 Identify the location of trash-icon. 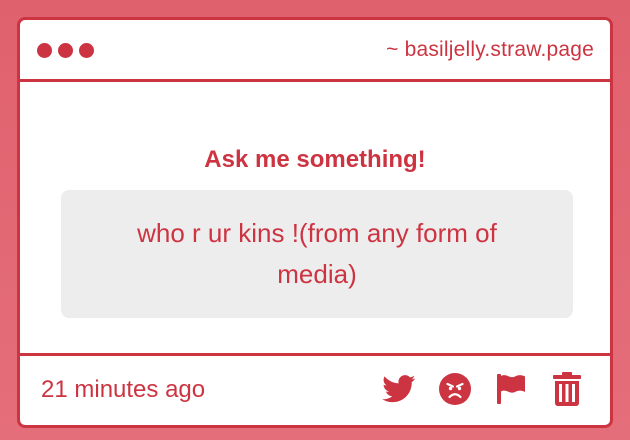
(567, 389).